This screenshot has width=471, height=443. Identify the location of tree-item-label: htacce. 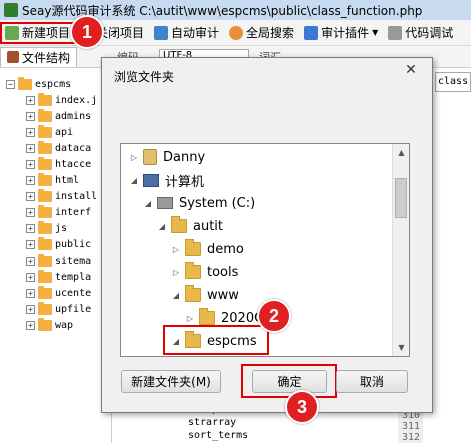
(73, 164).